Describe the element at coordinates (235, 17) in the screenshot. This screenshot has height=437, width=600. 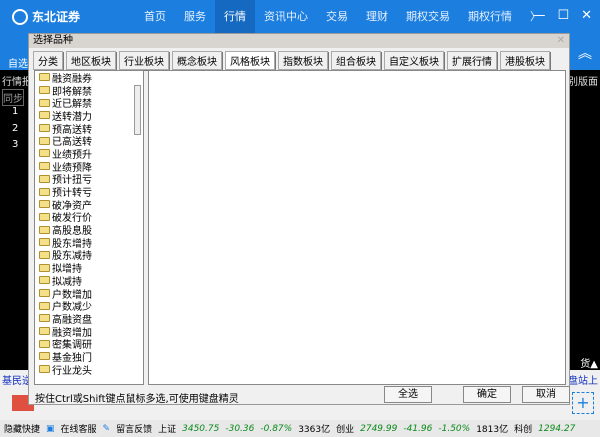
I see `nav-quotes: 行情` at that location.